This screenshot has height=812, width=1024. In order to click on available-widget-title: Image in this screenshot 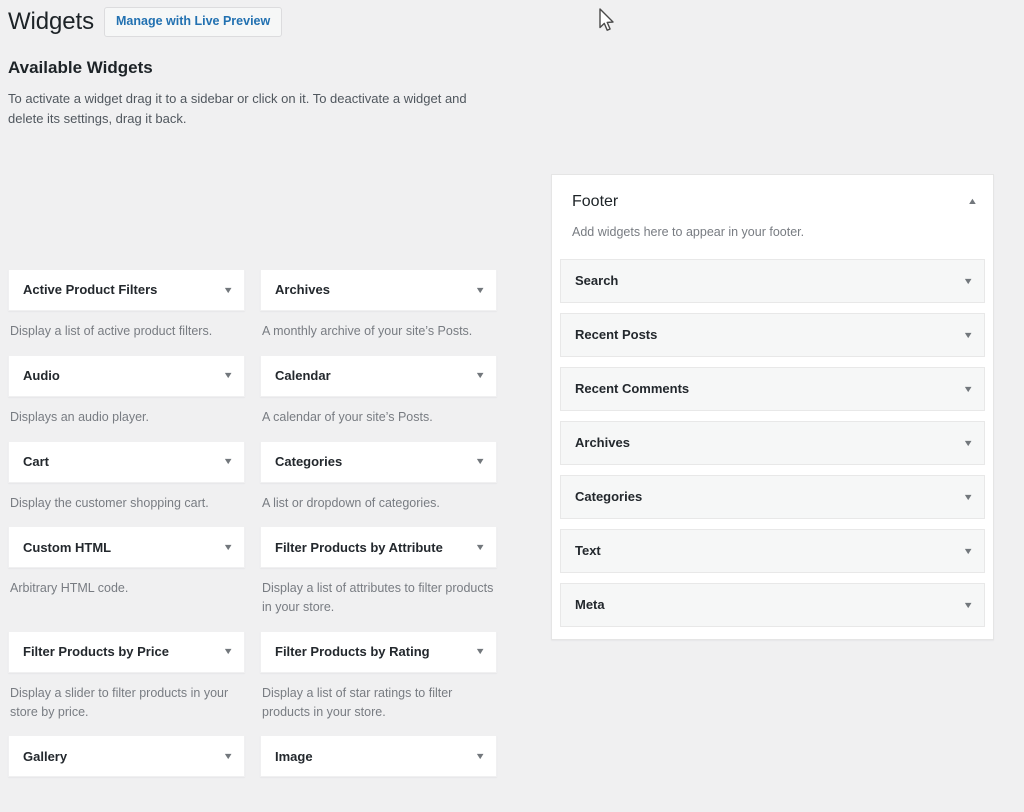, I will do `click(294, 756)`.